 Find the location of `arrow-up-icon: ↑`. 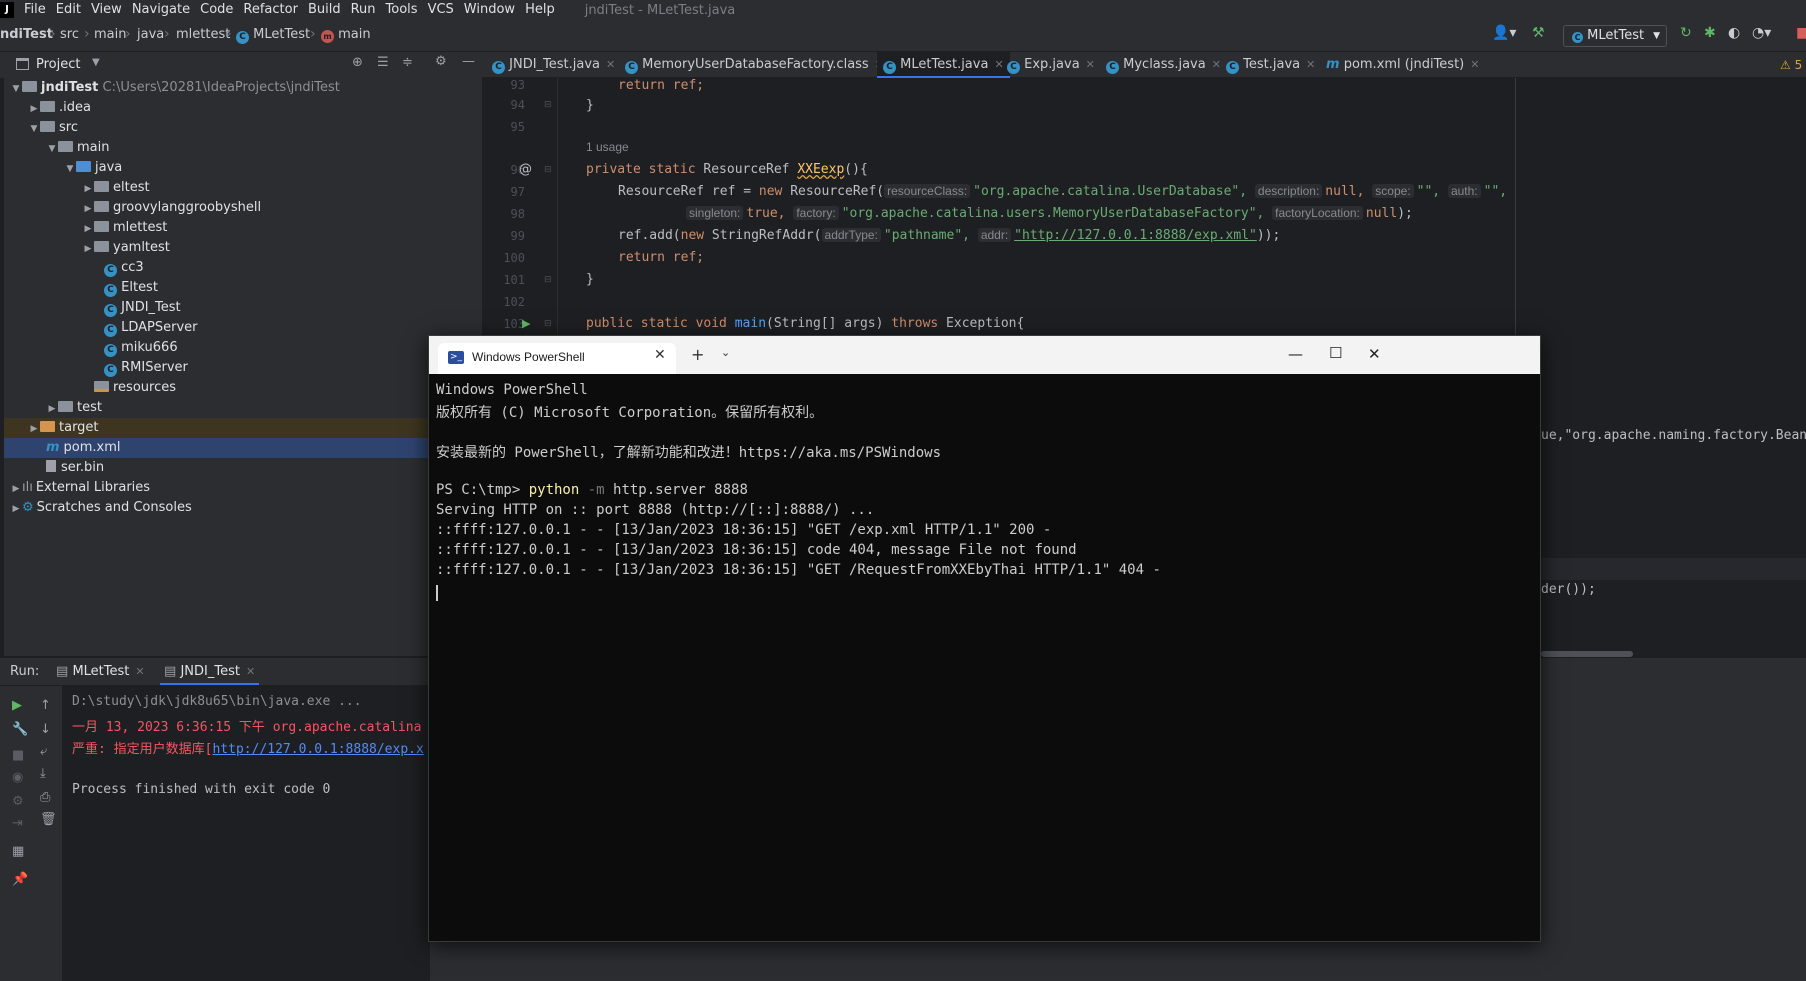

arrow-up-icon: ↑ is located at coordinates (45, 705).